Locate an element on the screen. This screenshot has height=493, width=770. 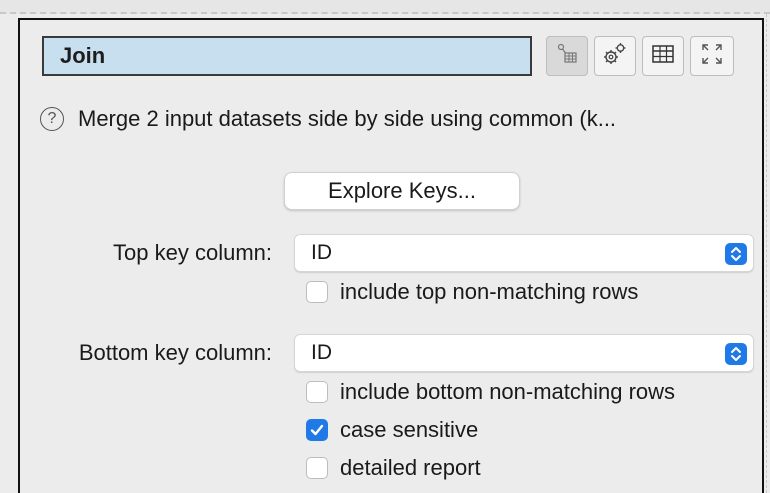
settings-button is located at coordinates (615, 56).